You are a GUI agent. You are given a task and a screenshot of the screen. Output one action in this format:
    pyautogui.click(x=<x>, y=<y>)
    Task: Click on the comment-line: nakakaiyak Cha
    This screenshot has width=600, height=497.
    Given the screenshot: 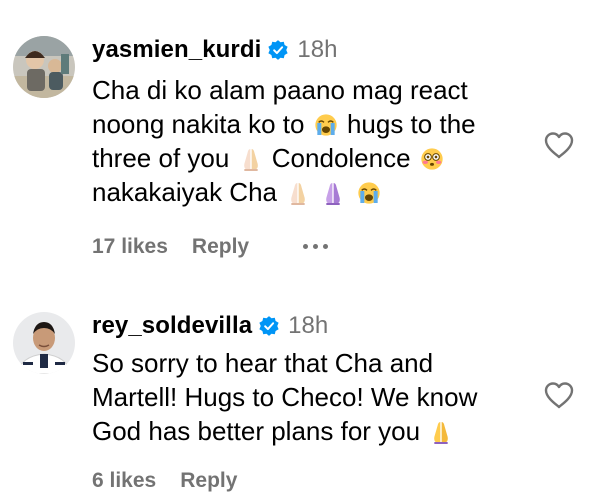 What is the action you would take?
    pyautogui.click(x=284, y=192)
    